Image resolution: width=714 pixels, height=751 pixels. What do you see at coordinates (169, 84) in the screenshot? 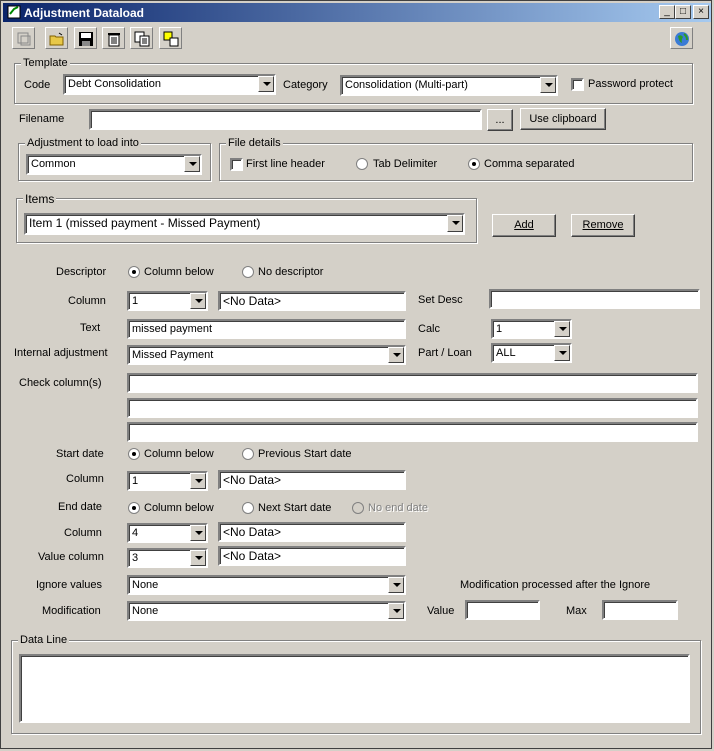
I see `code-select: Debt Consolidation` at bounding box center [169, 84].